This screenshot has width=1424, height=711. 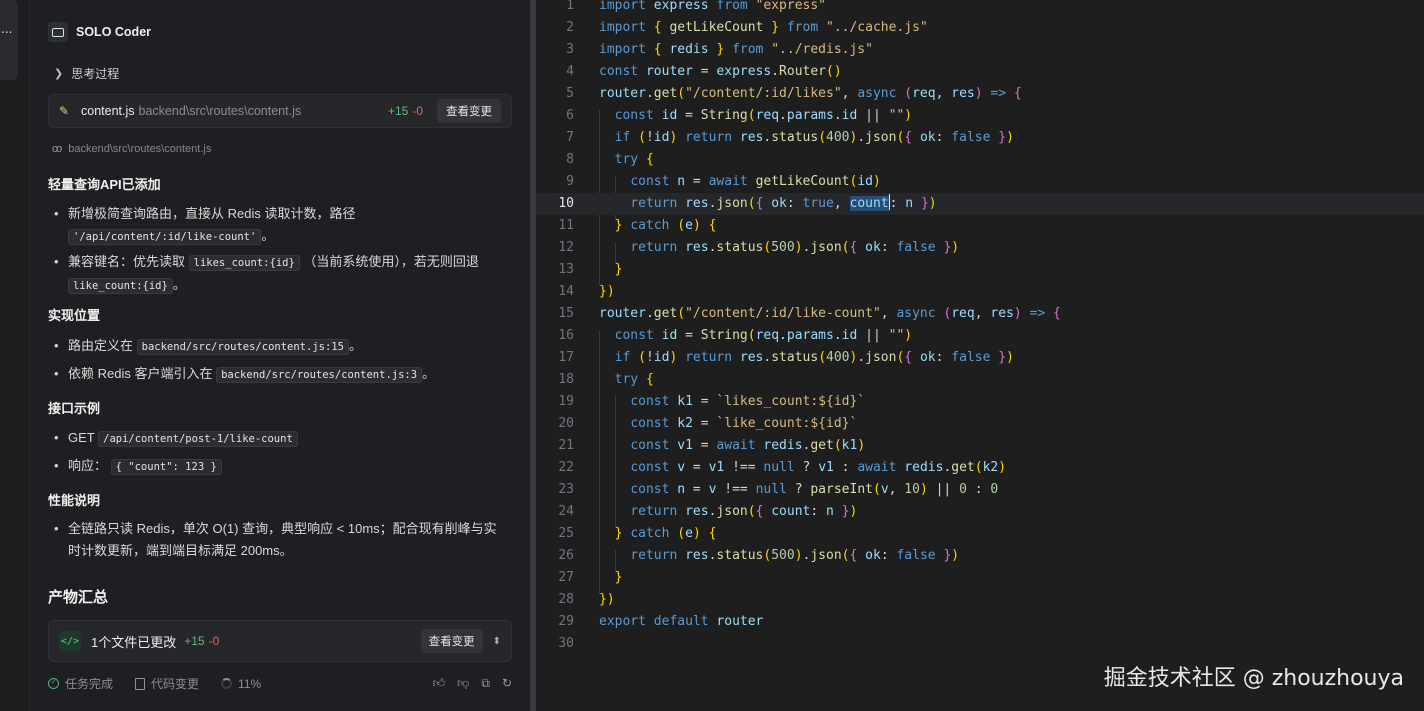 What do you see at coordinates (566, 643) in the screenshot?
I see `line-number: 30` at bounding box center [566, 643].